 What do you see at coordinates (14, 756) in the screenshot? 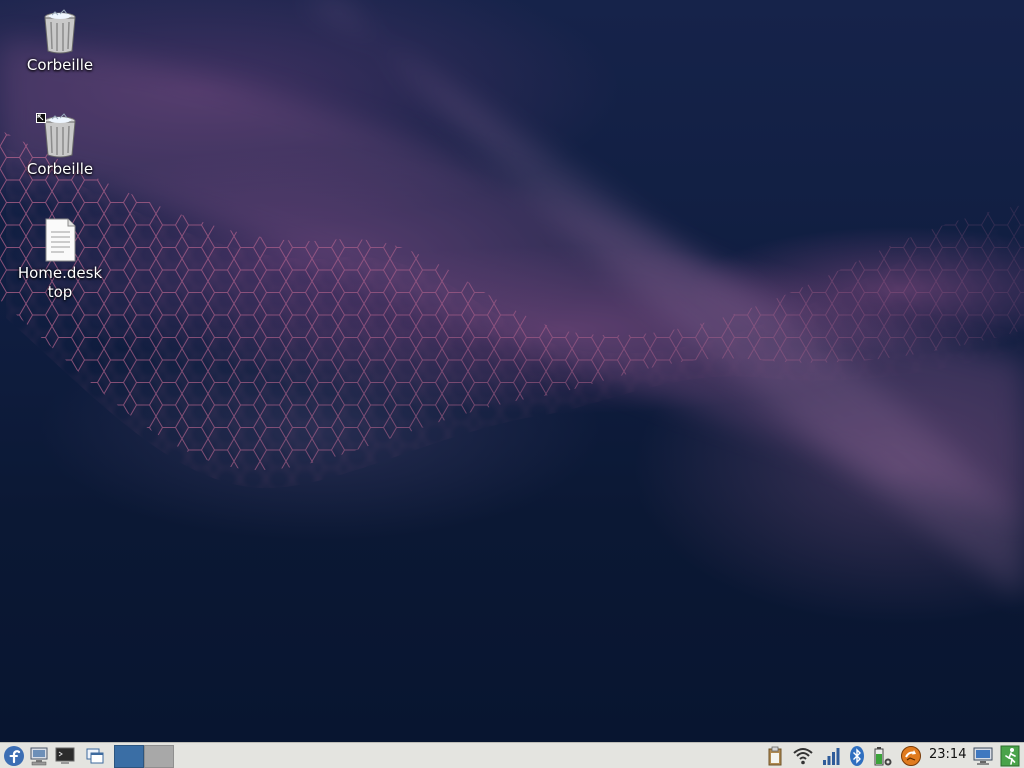
I see `fedora-menu-icon` at bounding box center [14, 756].